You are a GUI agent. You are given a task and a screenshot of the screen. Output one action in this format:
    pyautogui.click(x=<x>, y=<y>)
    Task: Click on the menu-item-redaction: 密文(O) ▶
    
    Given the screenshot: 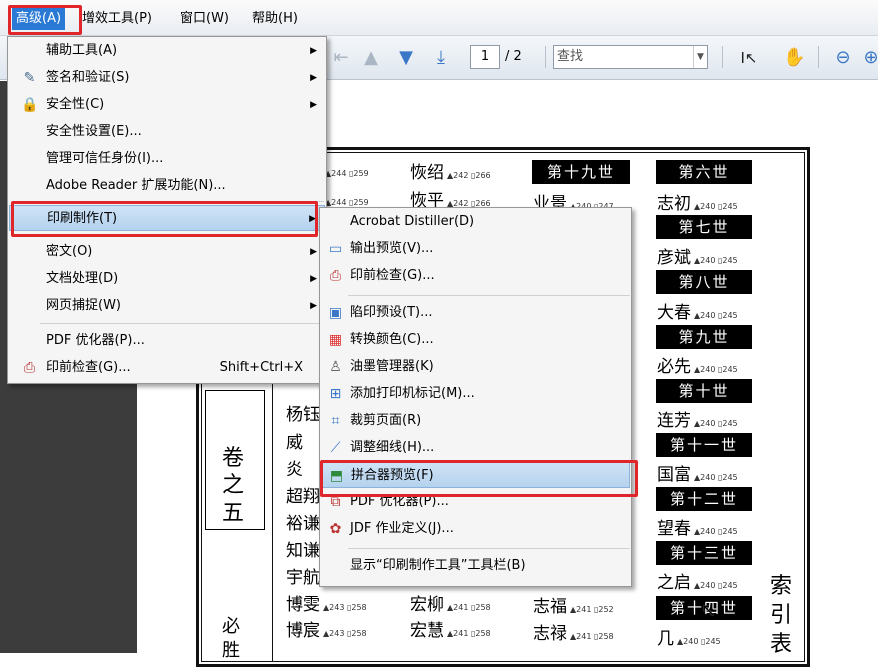 What is the action you would take?
    pyautogui.click(x=167, y=252)
    